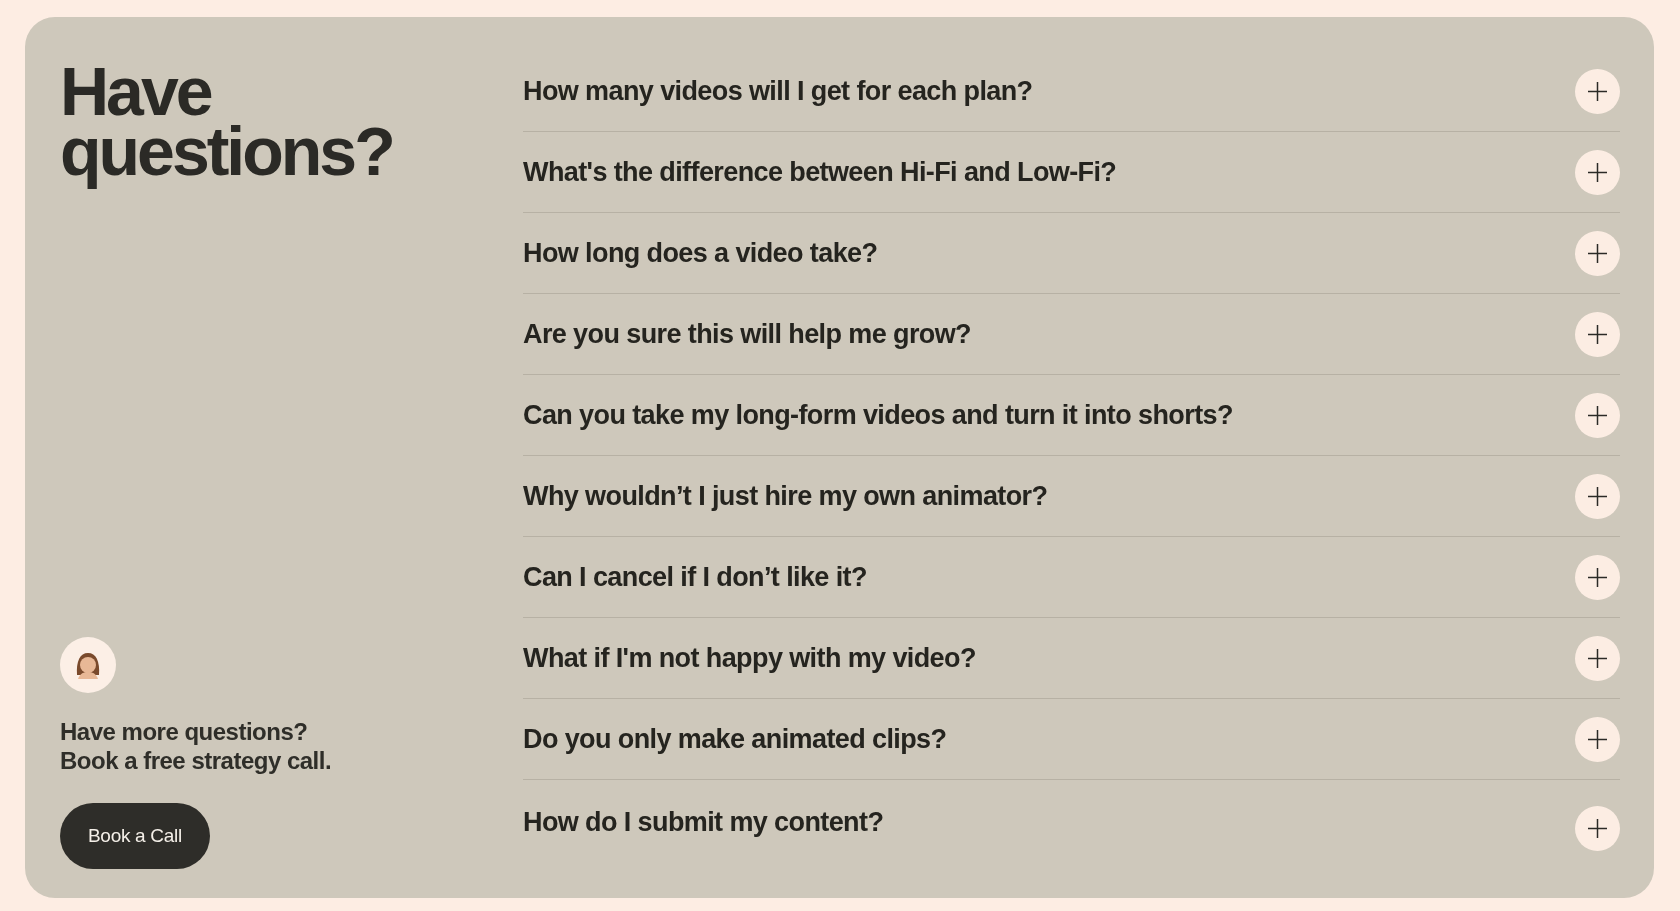 The height and width of the screenshot is (911, 1680). Describe the element at coordinates (778, 91) in the screenshot. I see `faq-question: How many videos will I get for each plan?` at that location.